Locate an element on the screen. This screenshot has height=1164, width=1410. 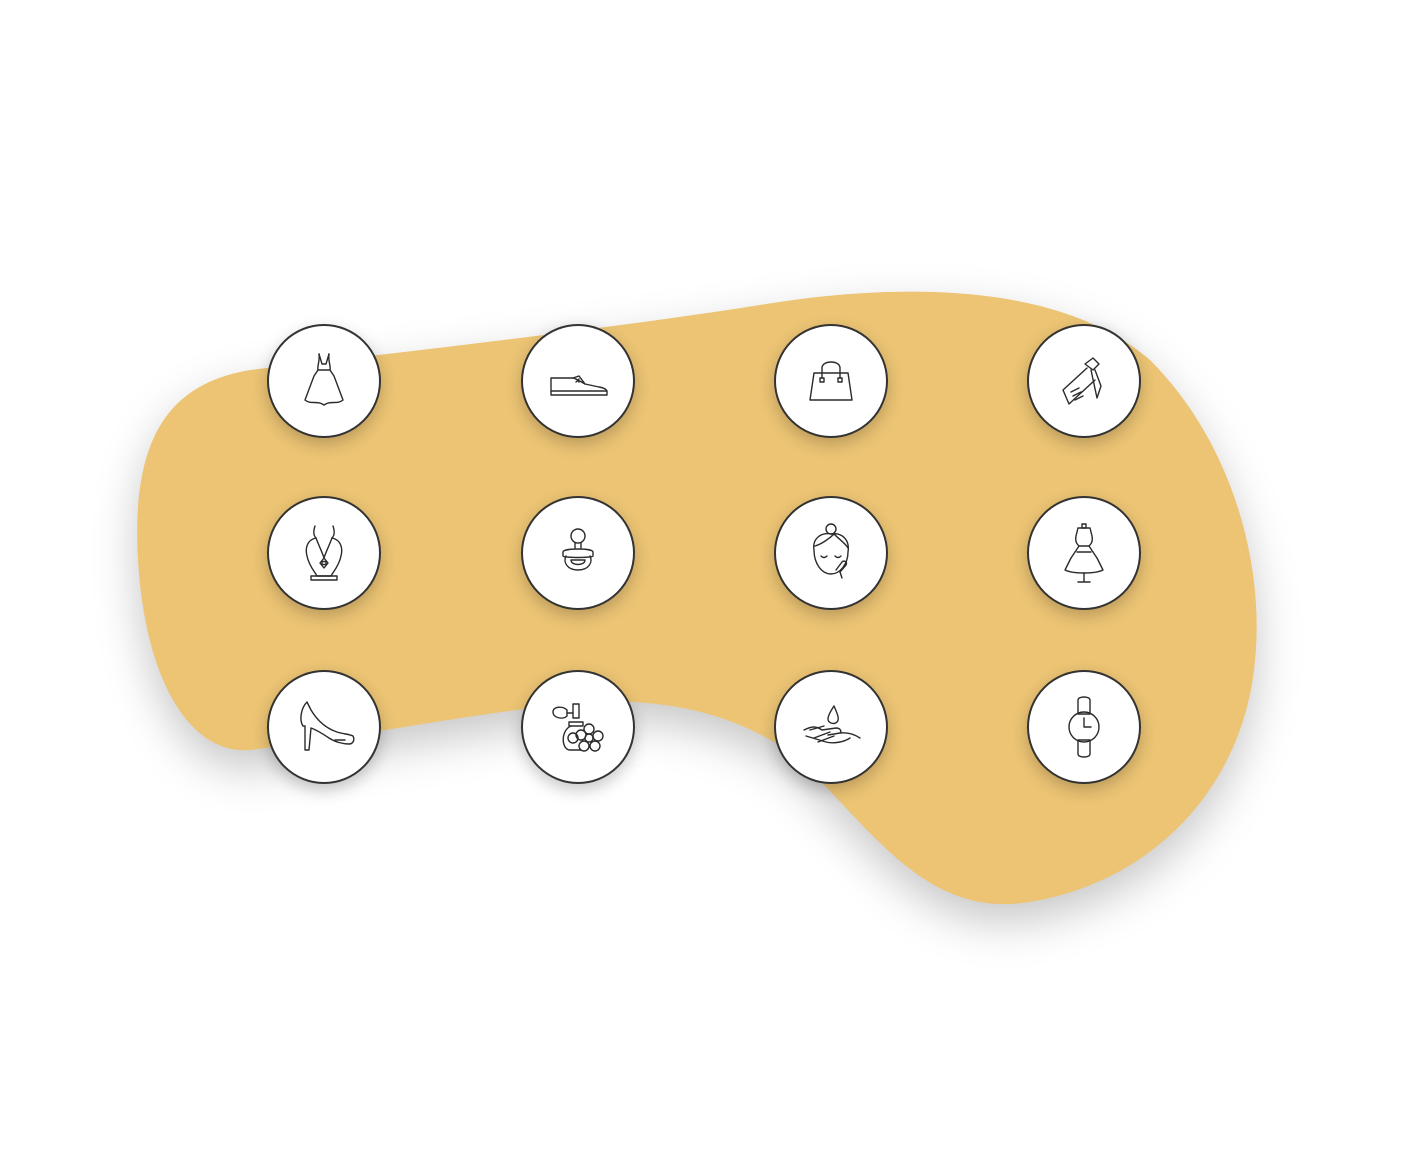
mannequin-dress-icon is located at coordinates (1084, 553).